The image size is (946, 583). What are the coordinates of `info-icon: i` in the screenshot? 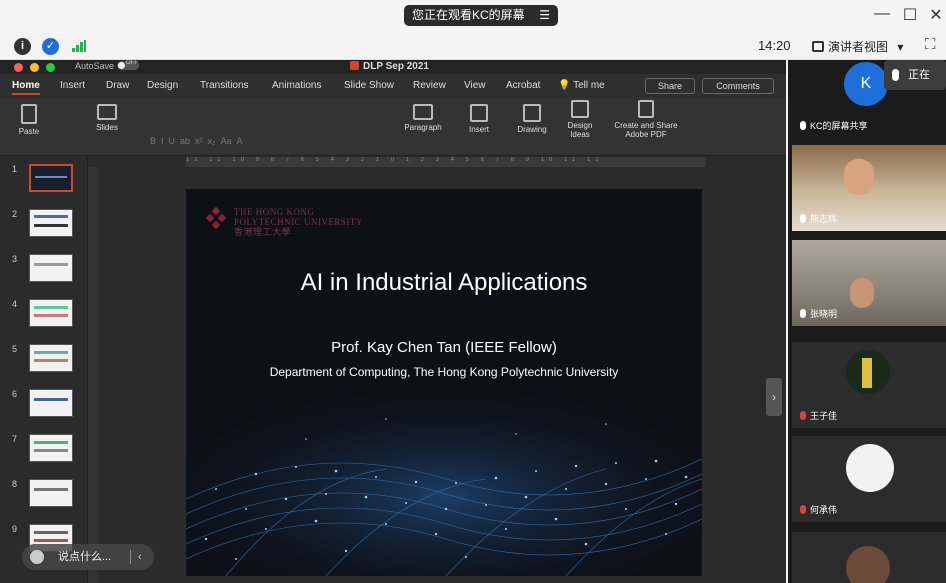 It's located at (22, 46).